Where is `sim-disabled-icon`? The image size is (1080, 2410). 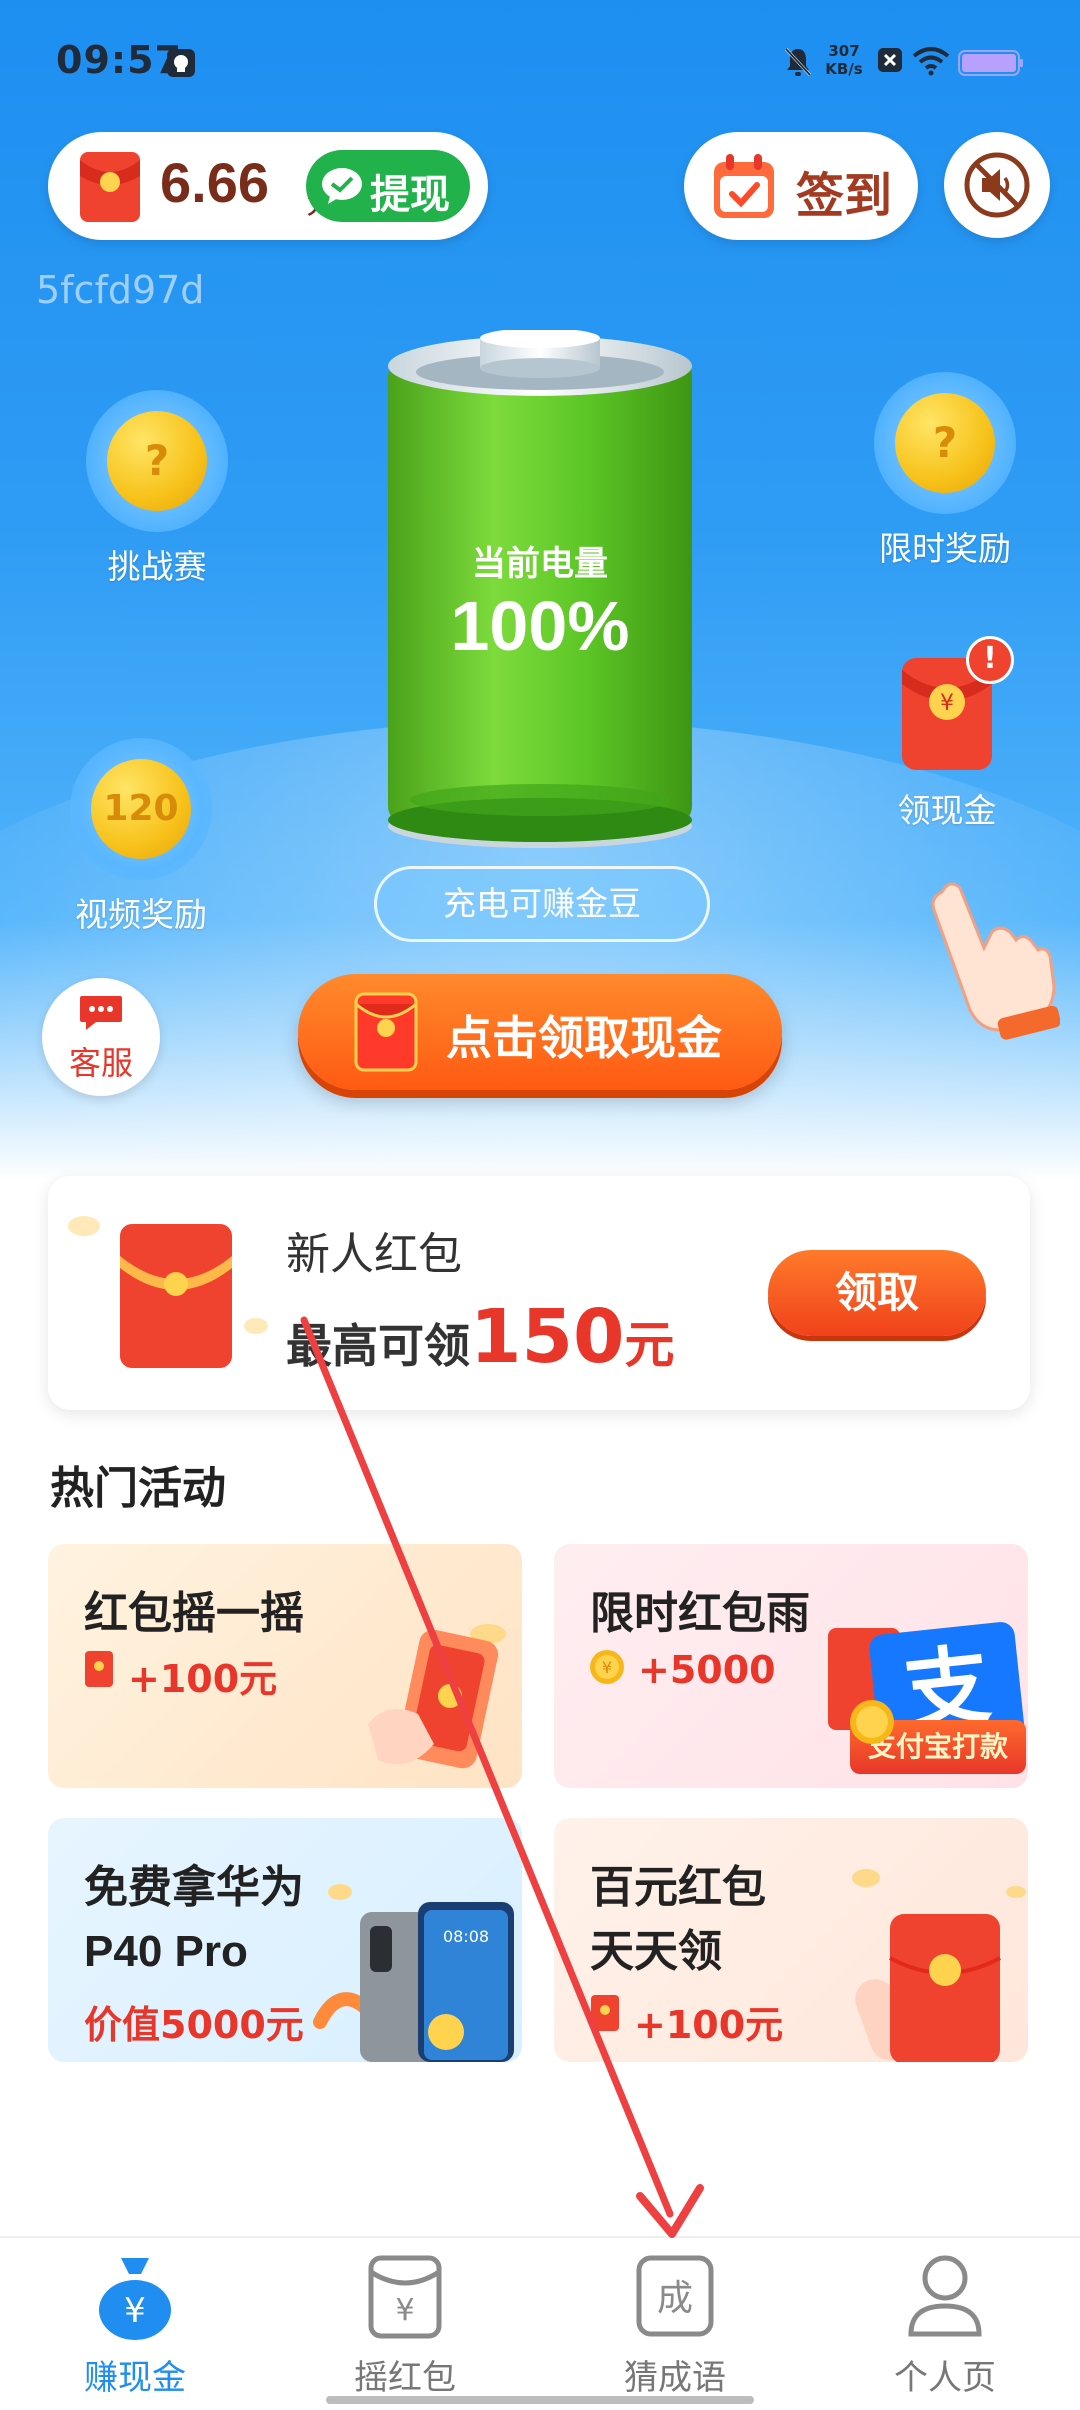
sim-disabled-icon is located at coordinates (890, 60).